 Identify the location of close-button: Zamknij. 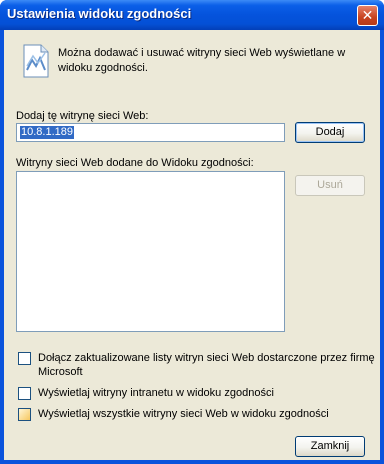
(330, 446).